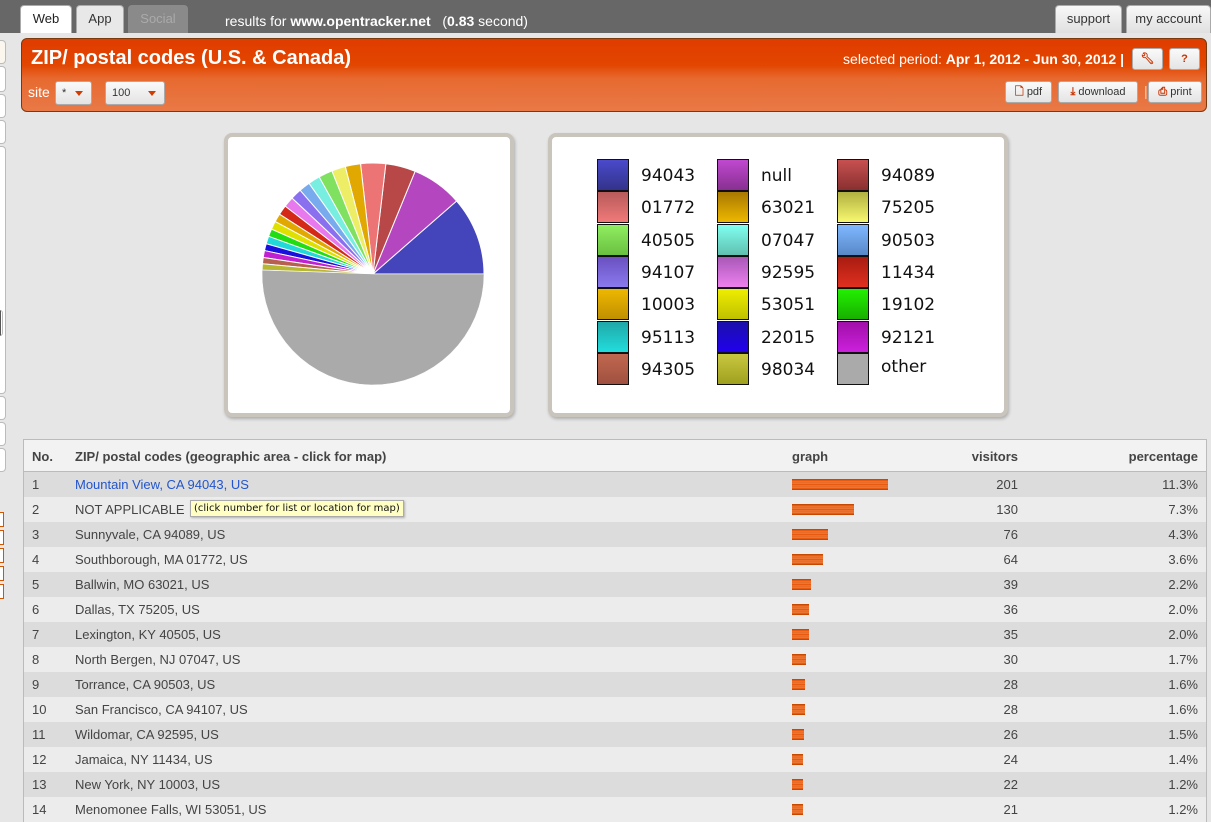  What do you see at coordinates (42, 456) in the screenshot?
I see `header-no: No.` at bounding box center [42, 456].